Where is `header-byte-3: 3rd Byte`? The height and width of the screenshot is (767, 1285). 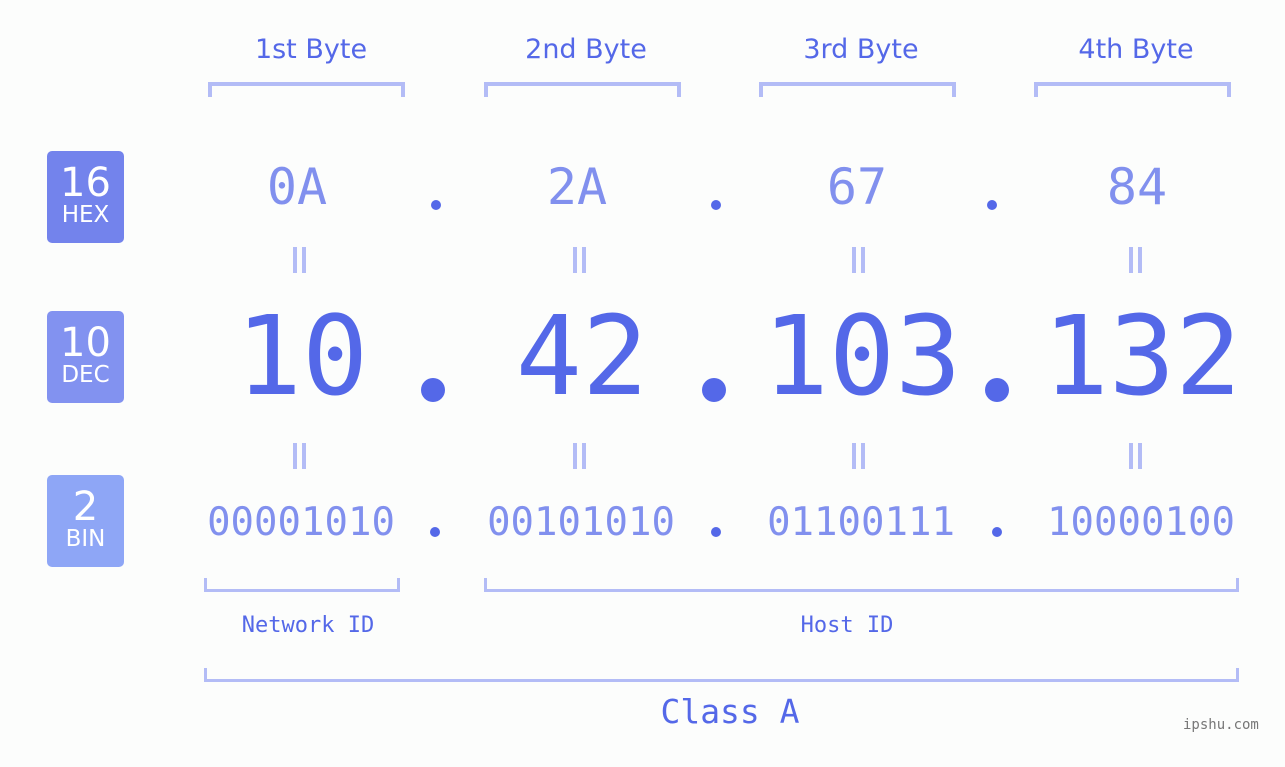
header-byte-3: 3rd Byte is located at coordinates (861, 49).